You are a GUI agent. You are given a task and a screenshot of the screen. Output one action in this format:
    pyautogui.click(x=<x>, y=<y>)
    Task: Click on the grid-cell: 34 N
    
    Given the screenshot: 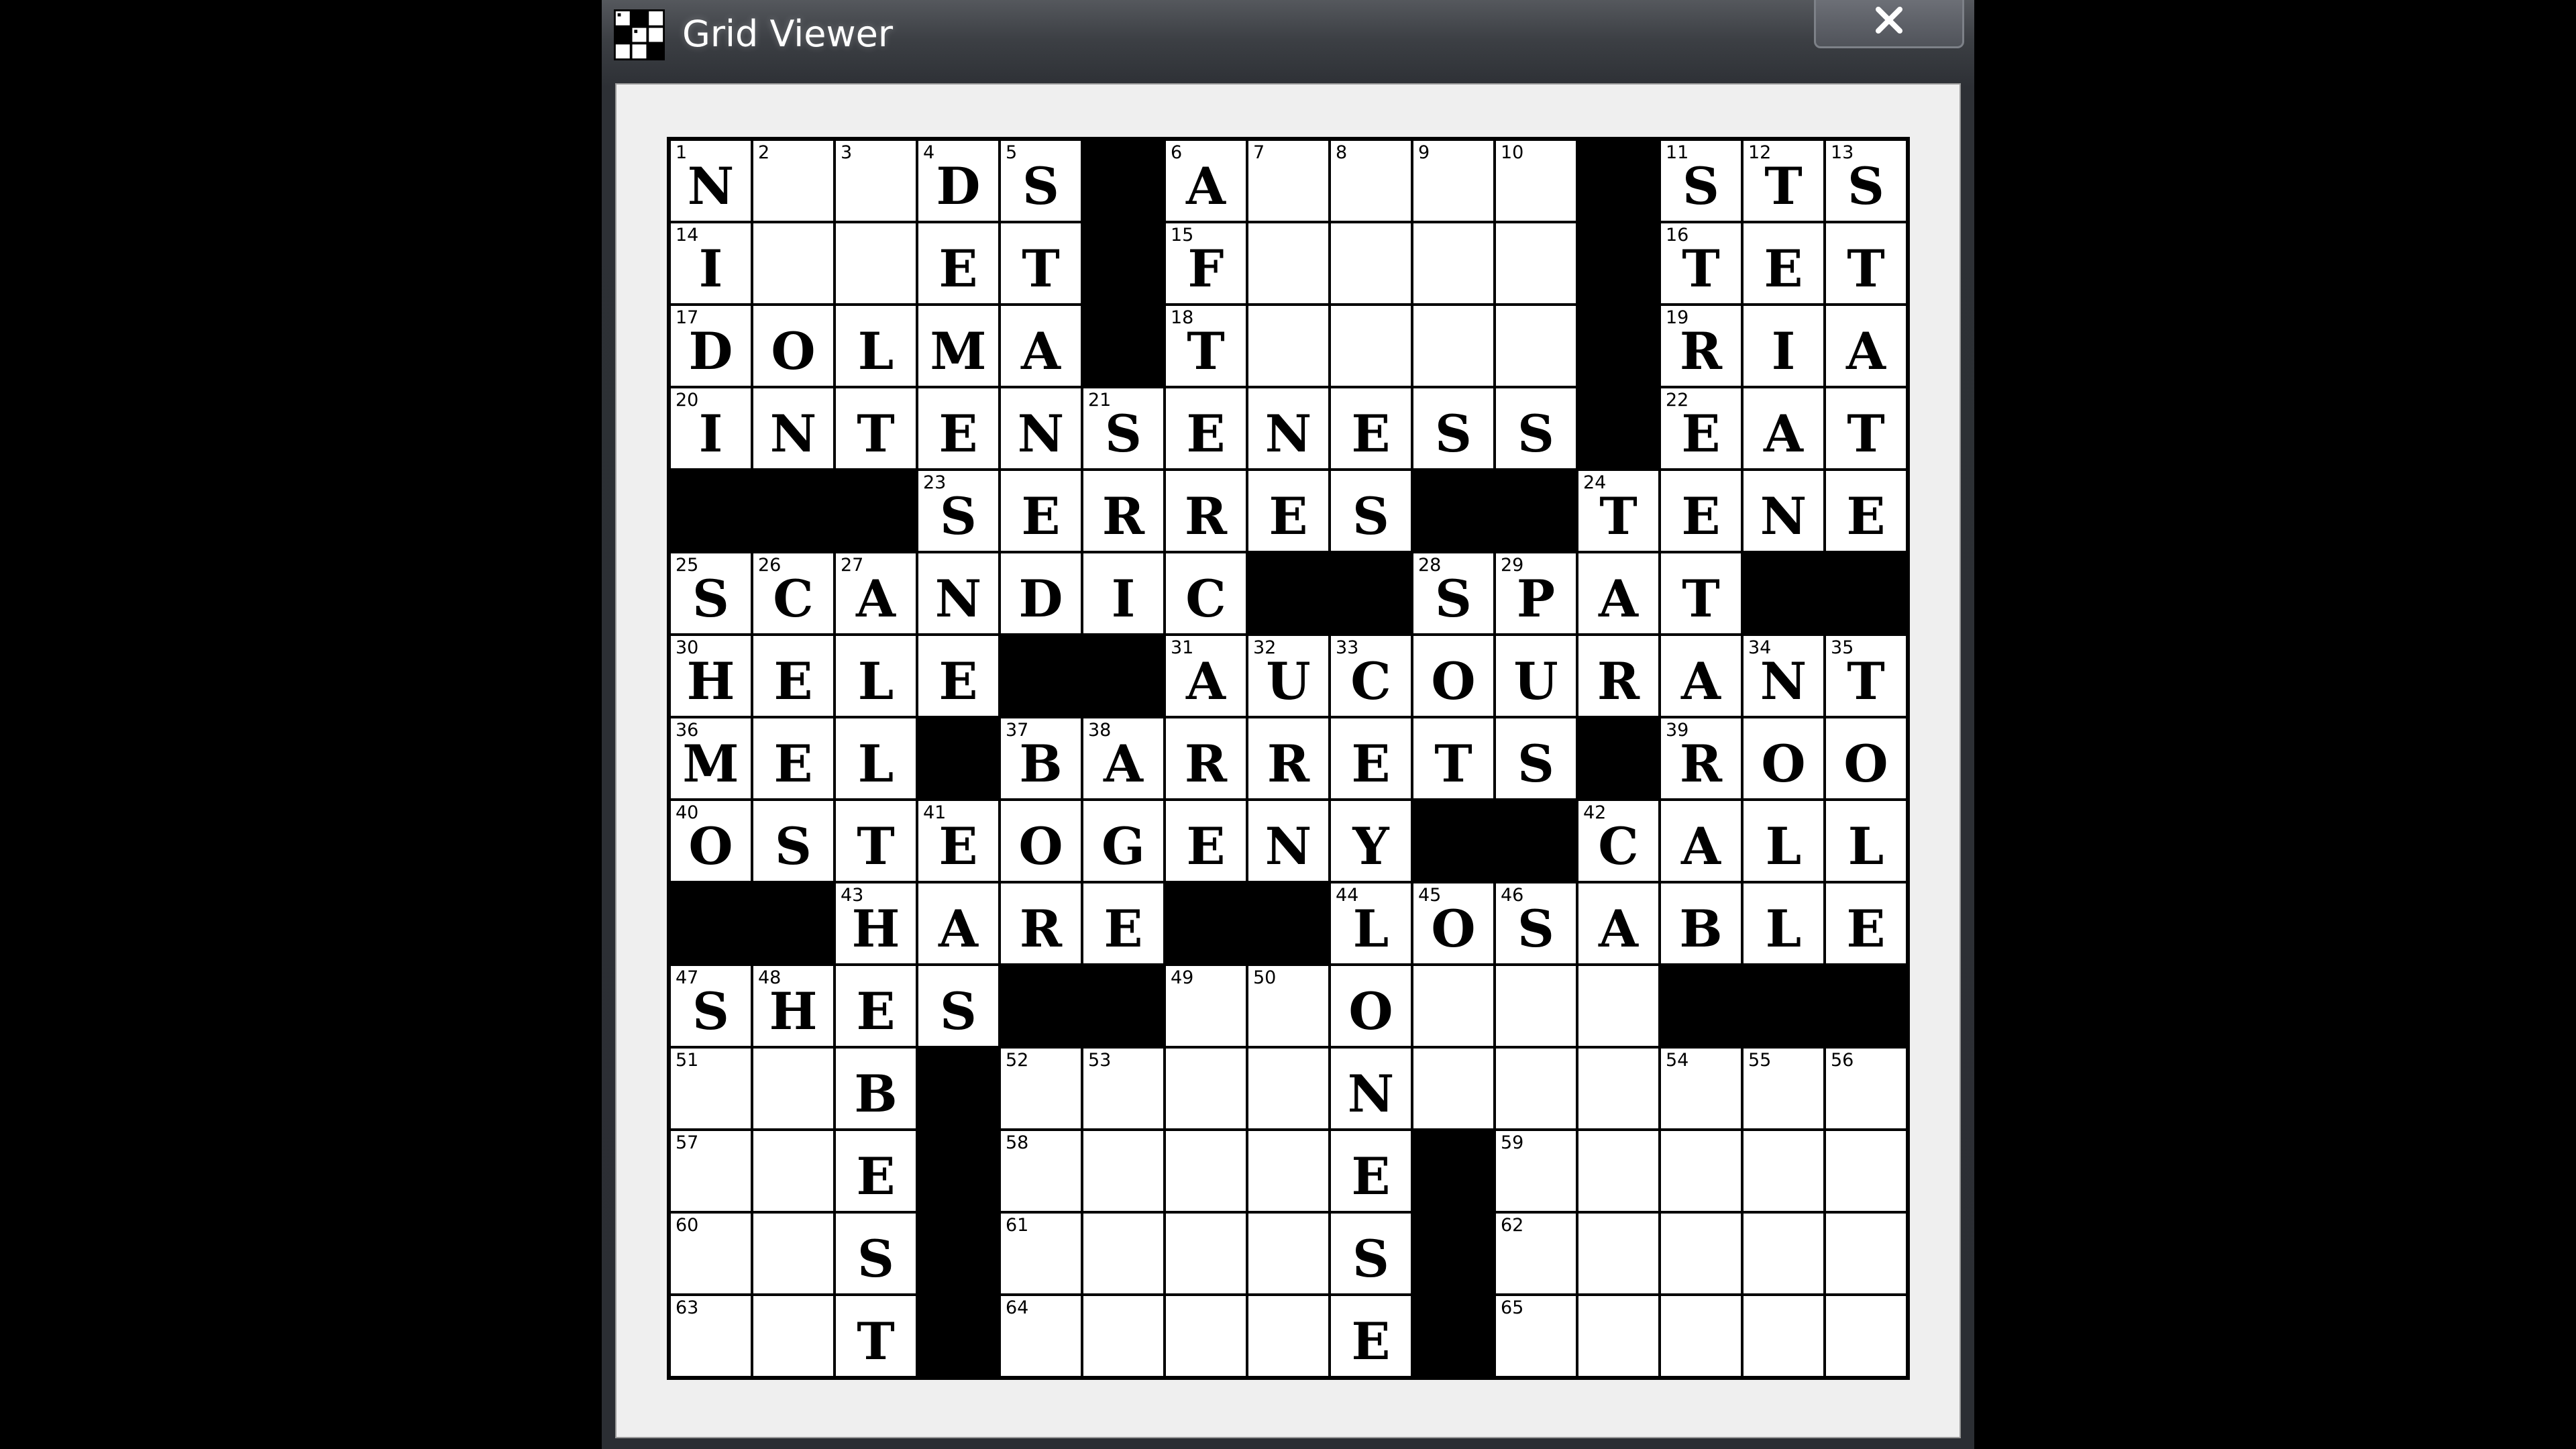 What is the action you would take?
    pyautogui.click(x=1783, y=676)
    